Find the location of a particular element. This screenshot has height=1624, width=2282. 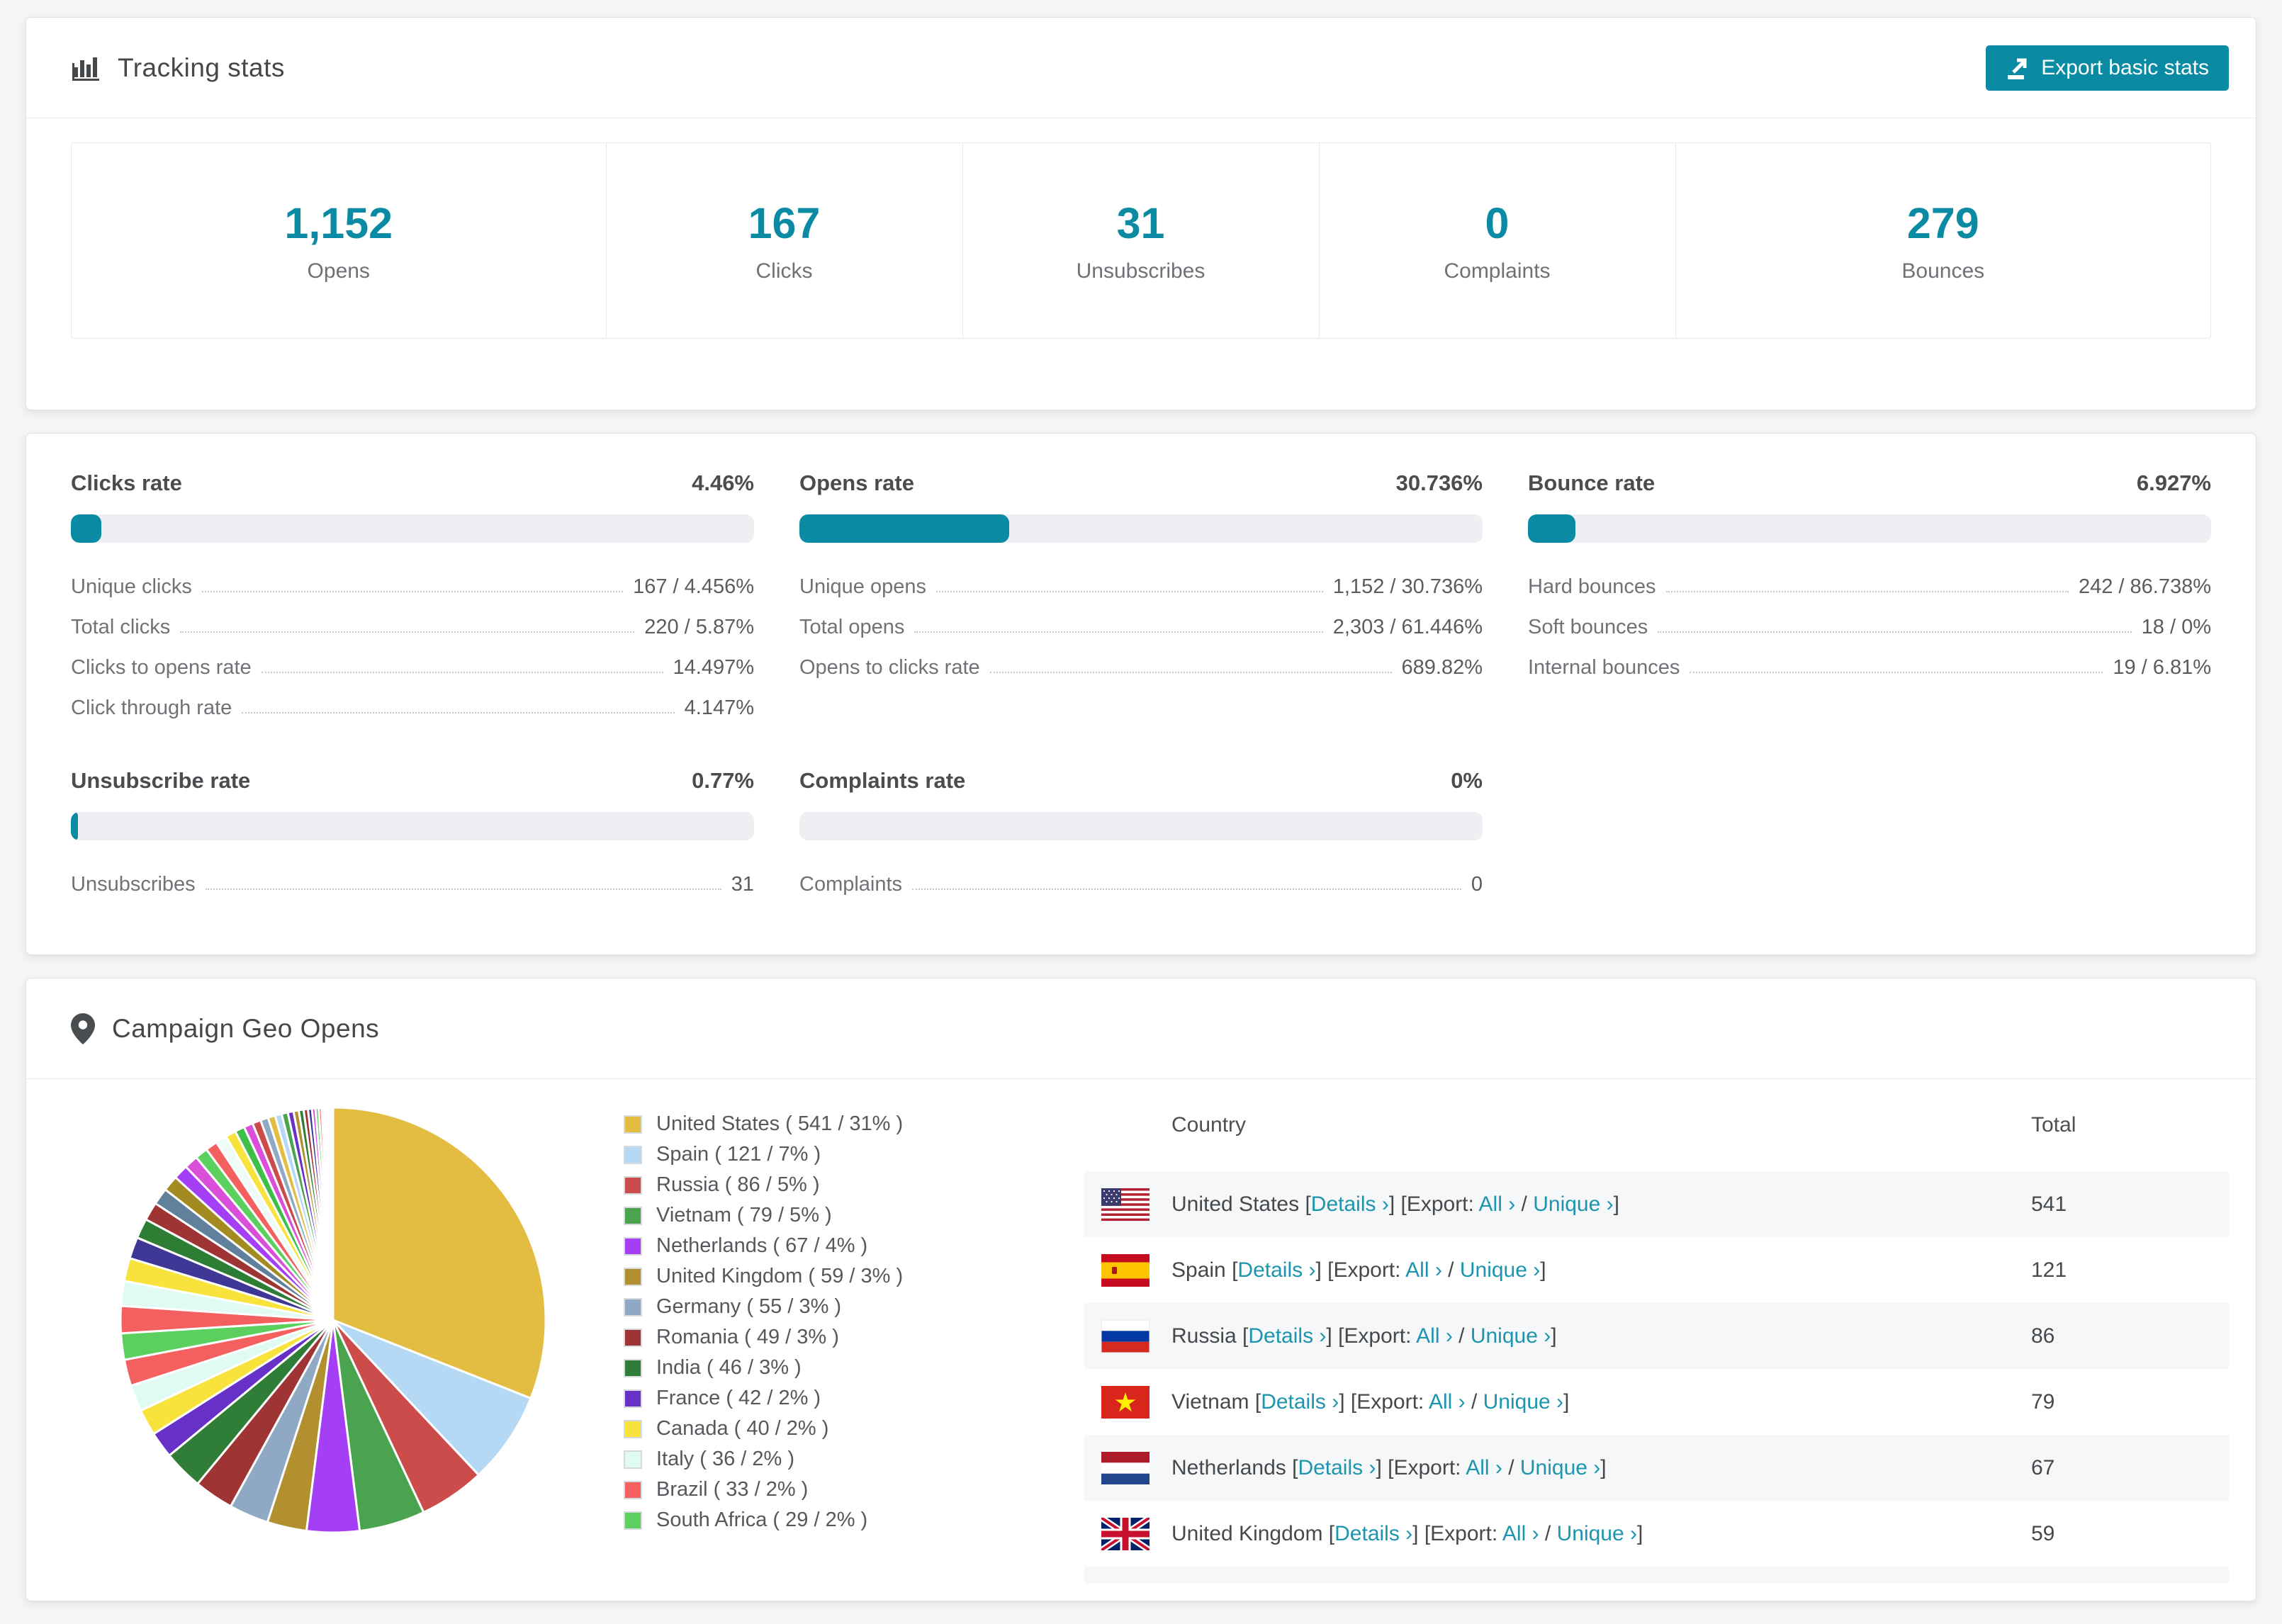

legend-item-south-africa: South Africa ( 29 / 2% ) is located at coordinates (844, 1520).